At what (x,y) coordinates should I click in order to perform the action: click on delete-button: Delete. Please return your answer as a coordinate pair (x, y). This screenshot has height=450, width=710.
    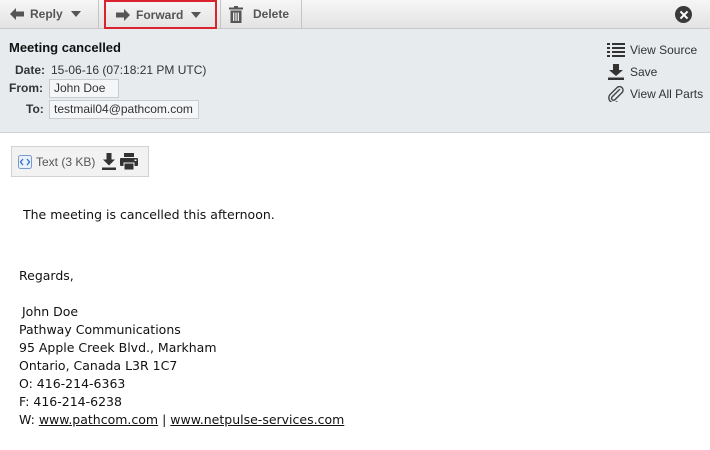
    Looking at the image, I should click on (259, 14).